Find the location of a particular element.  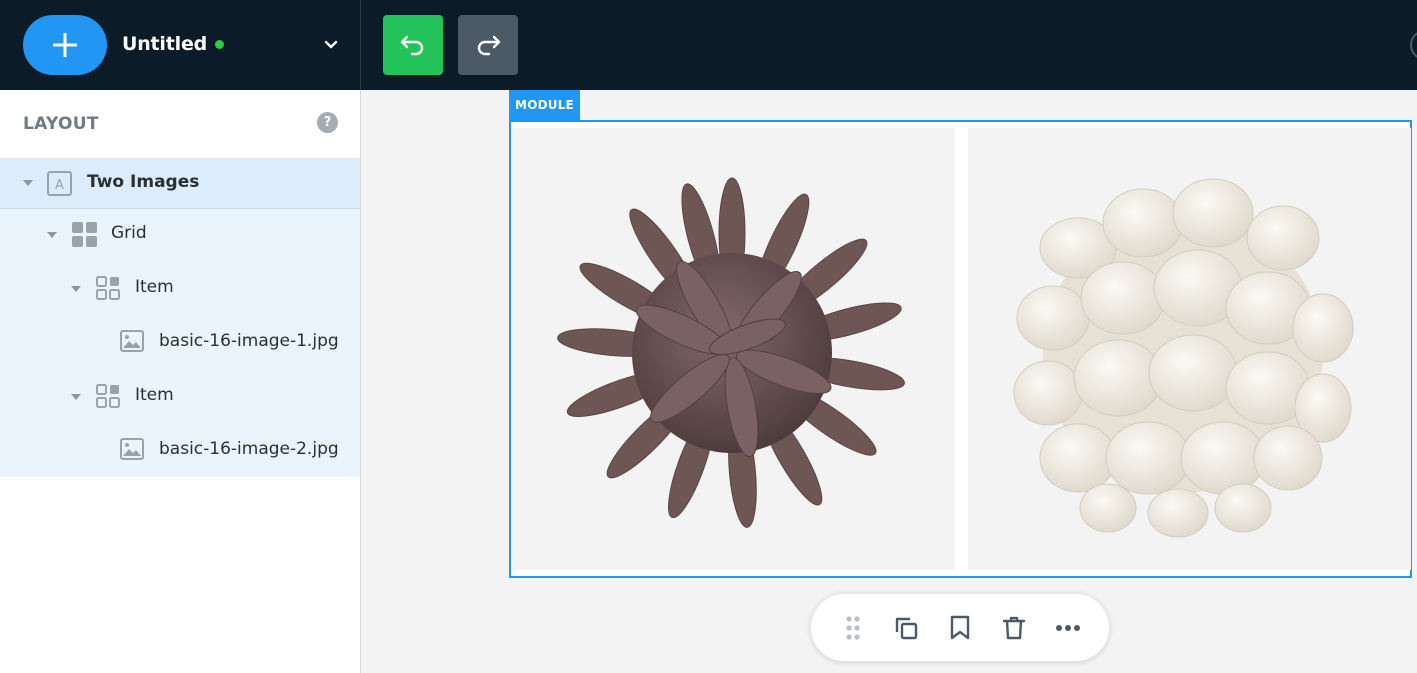

tree-item-label: basic-16-image-1.jpg is located at coordinates (249, 341).